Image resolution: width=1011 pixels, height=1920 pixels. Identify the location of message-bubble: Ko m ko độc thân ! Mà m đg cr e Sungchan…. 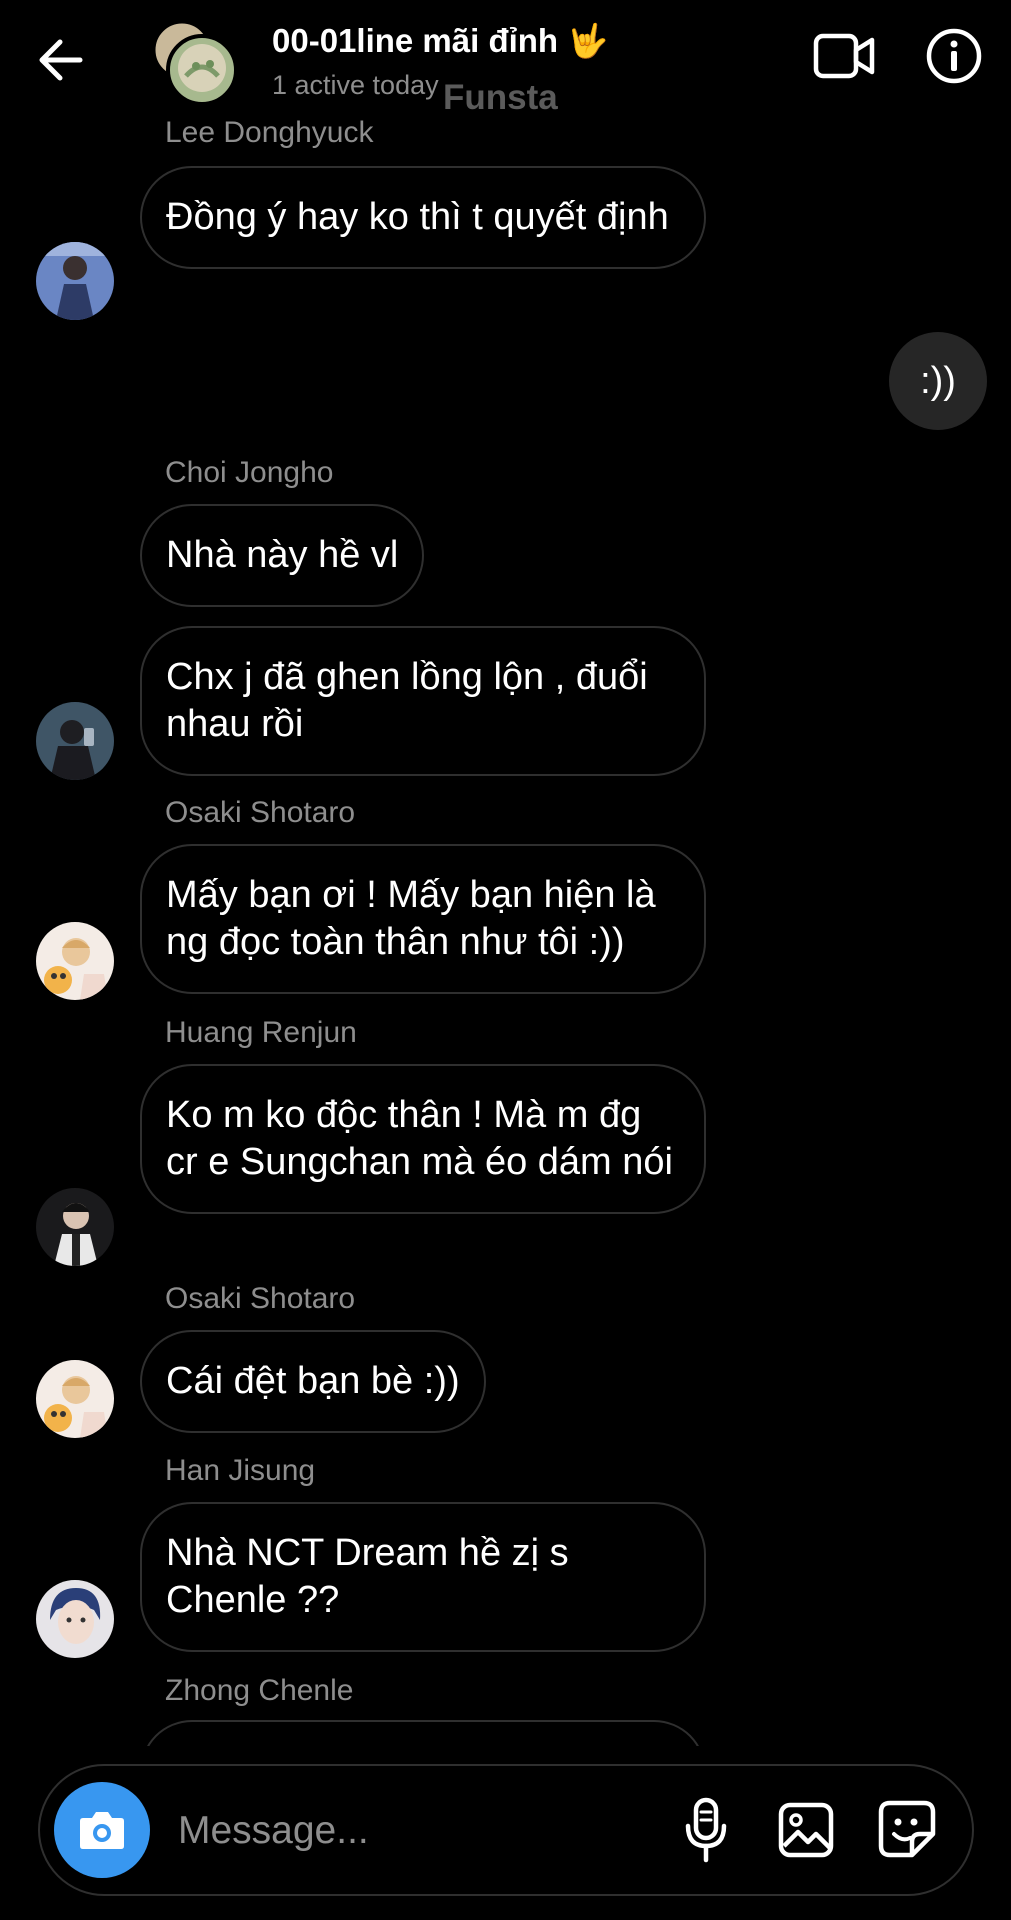
(423, 1139).